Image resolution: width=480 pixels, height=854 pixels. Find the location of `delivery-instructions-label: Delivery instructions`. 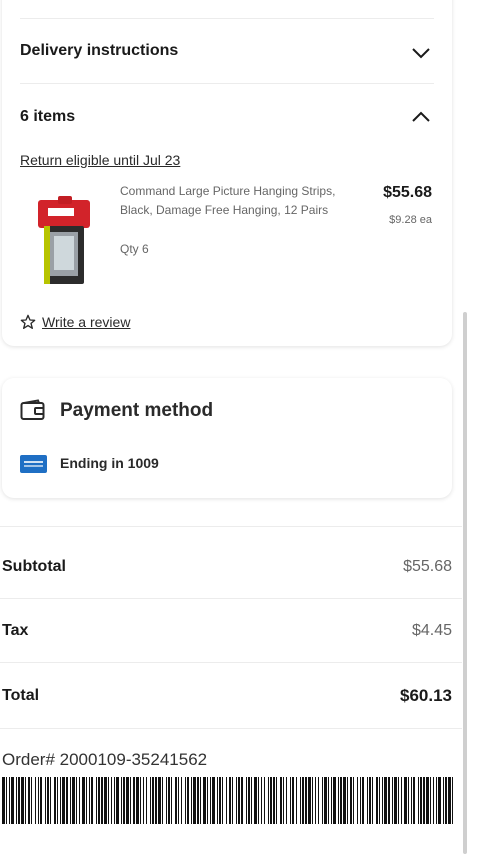

delivery-instructions-label: Delivery instructions is located at coordinates (99, 50).